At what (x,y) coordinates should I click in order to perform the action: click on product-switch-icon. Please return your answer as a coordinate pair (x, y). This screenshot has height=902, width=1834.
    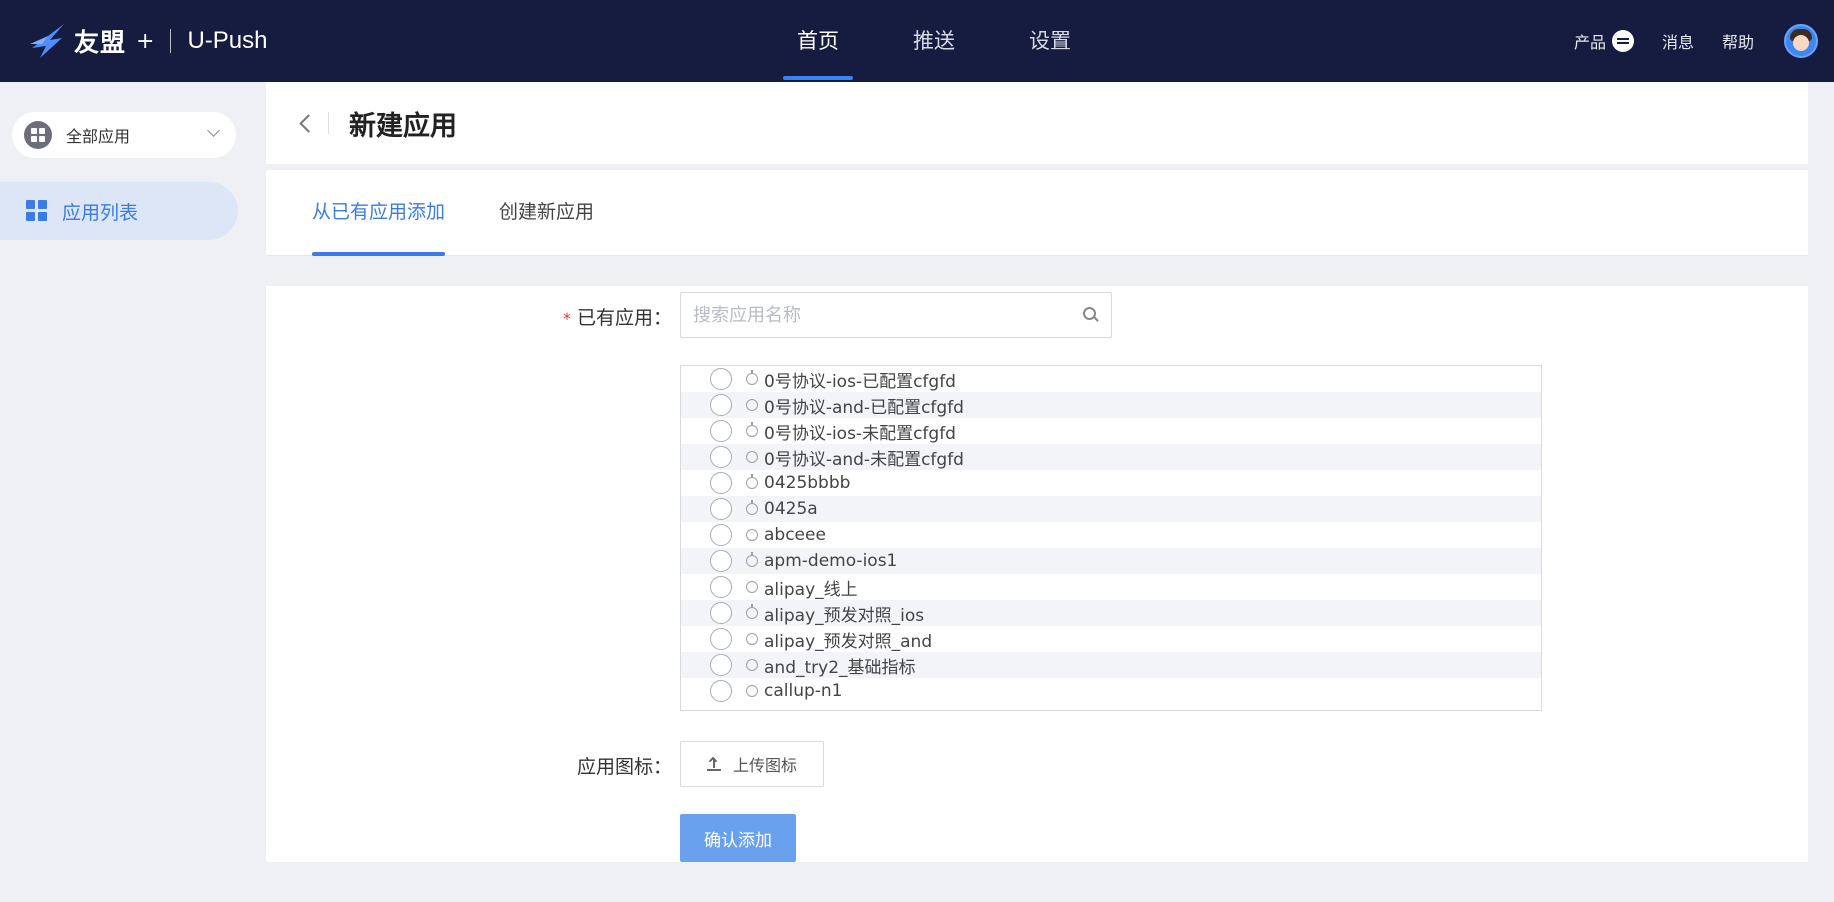
    Looking at the image, I should click on (1622, 41).